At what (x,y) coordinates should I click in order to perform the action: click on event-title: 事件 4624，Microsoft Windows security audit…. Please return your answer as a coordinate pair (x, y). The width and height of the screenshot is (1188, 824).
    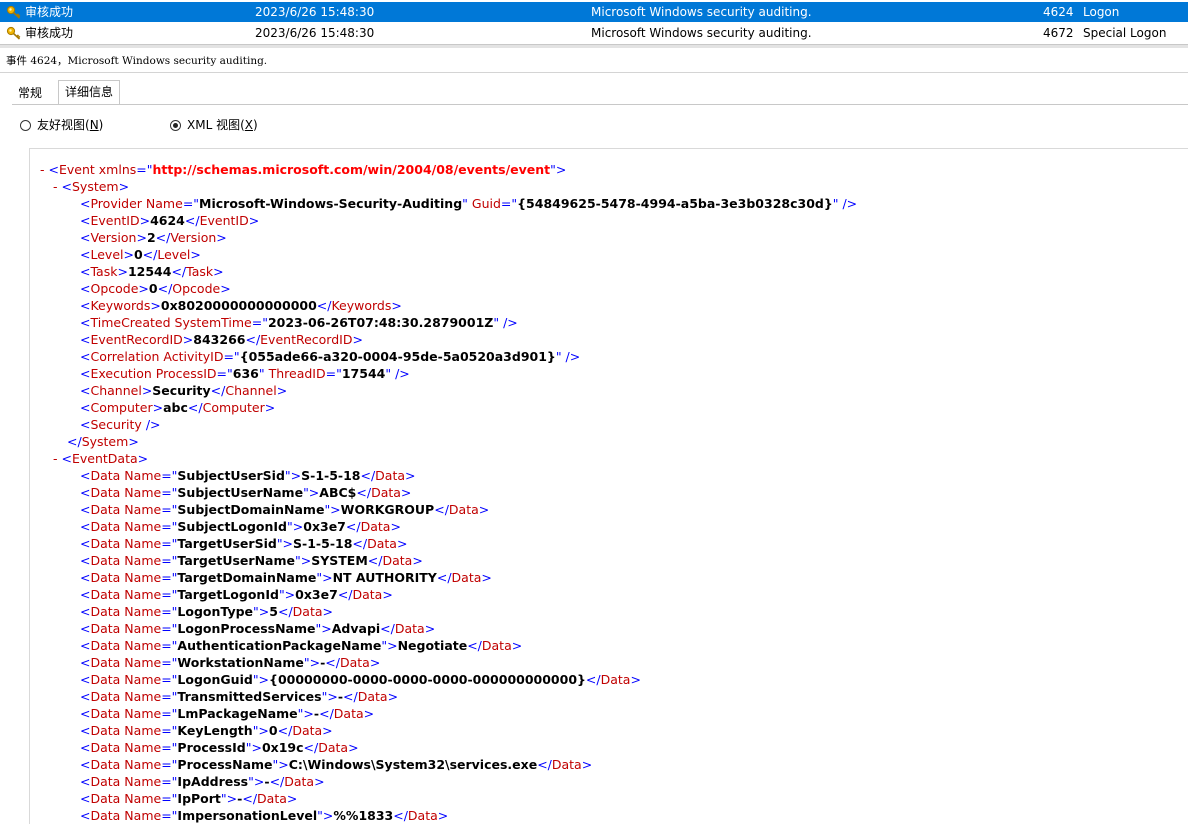
    Looking at the image, I should click on (137, 61).